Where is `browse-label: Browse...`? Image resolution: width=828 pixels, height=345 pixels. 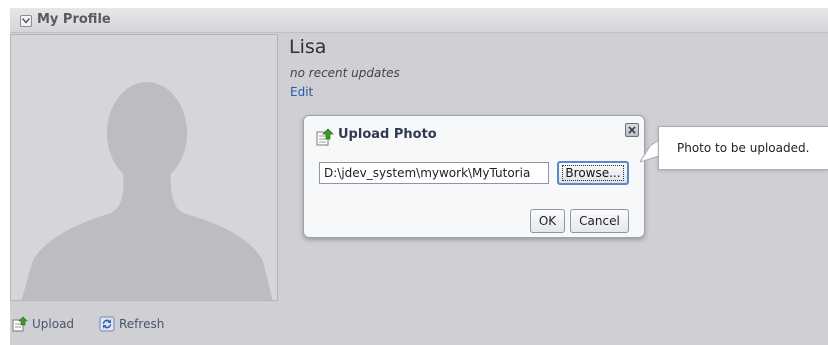 browse-label: Browse... is located at coordinates (593, 173).